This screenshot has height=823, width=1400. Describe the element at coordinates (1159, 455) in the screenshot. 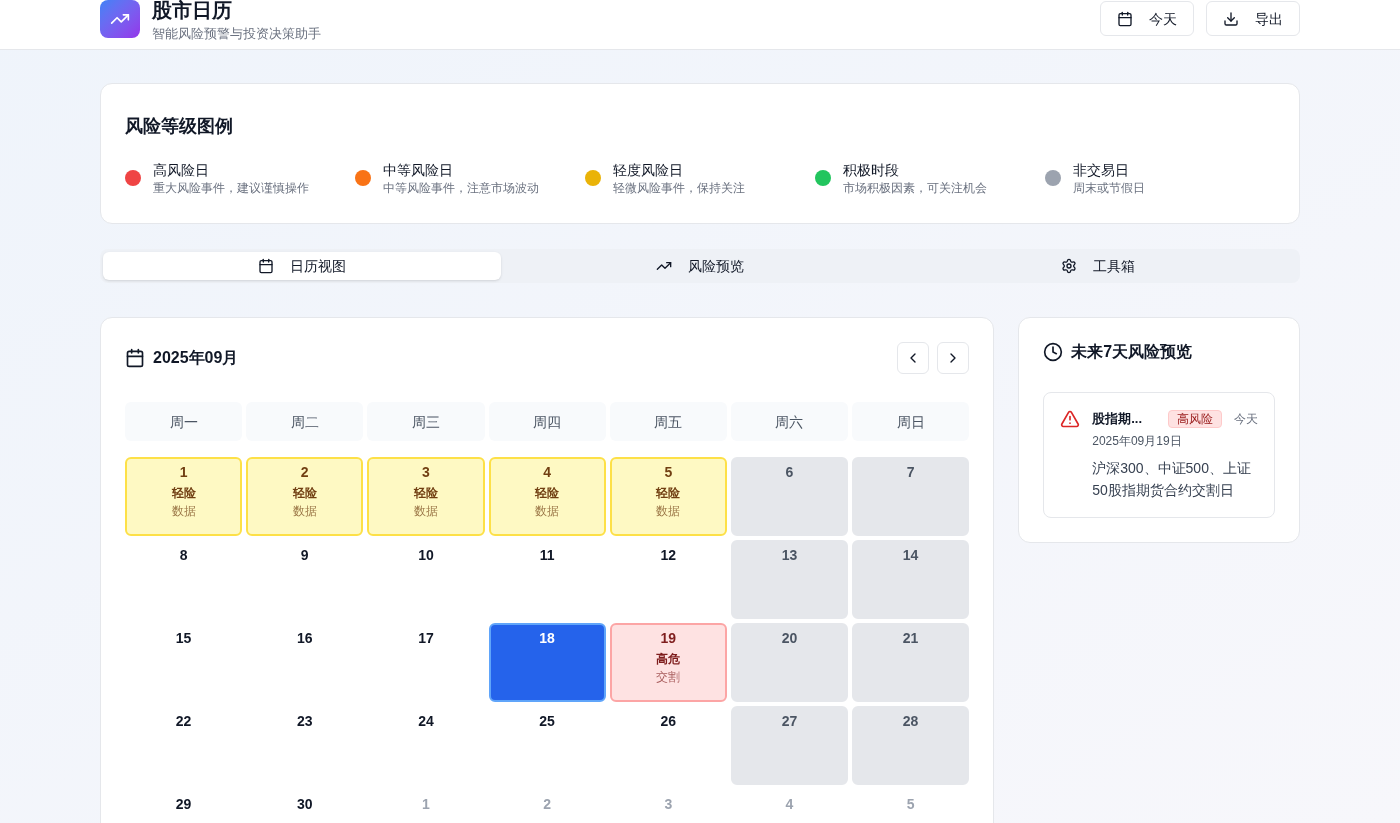

I see `event-card: 股指期... 高风险 今天 2025年09月19日 沪深300、中证500、上证50股指期货合约交割日` at that location.